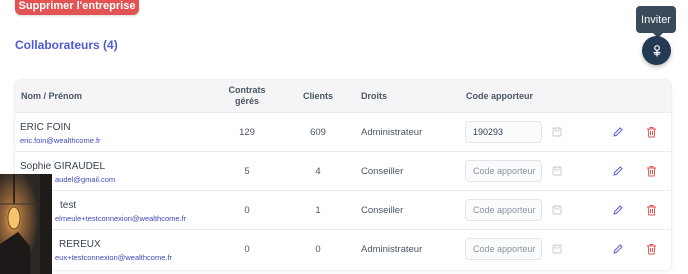 This screenshot has width=688, height=274. I want to click on user-name: test, so click(68, 205).